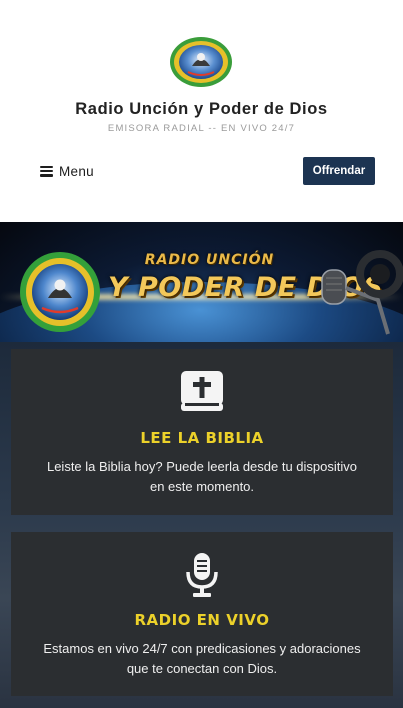 This screenshot has height=708, width=403. I want to click on menu-toggle-button: Menu, so click(67, 171).